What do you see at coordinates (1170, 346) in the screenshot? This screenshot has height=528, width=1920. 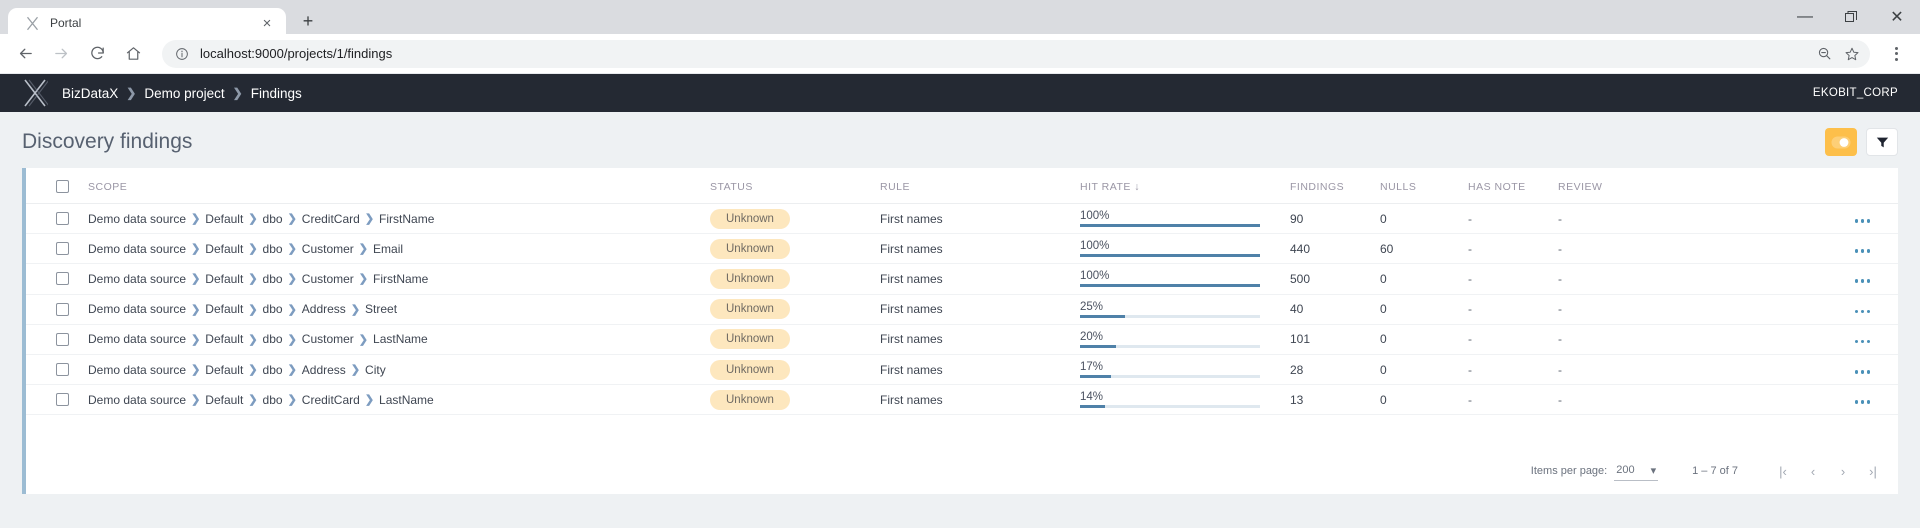 I see `hit-rate-track` at bounding box center [1170, 346].